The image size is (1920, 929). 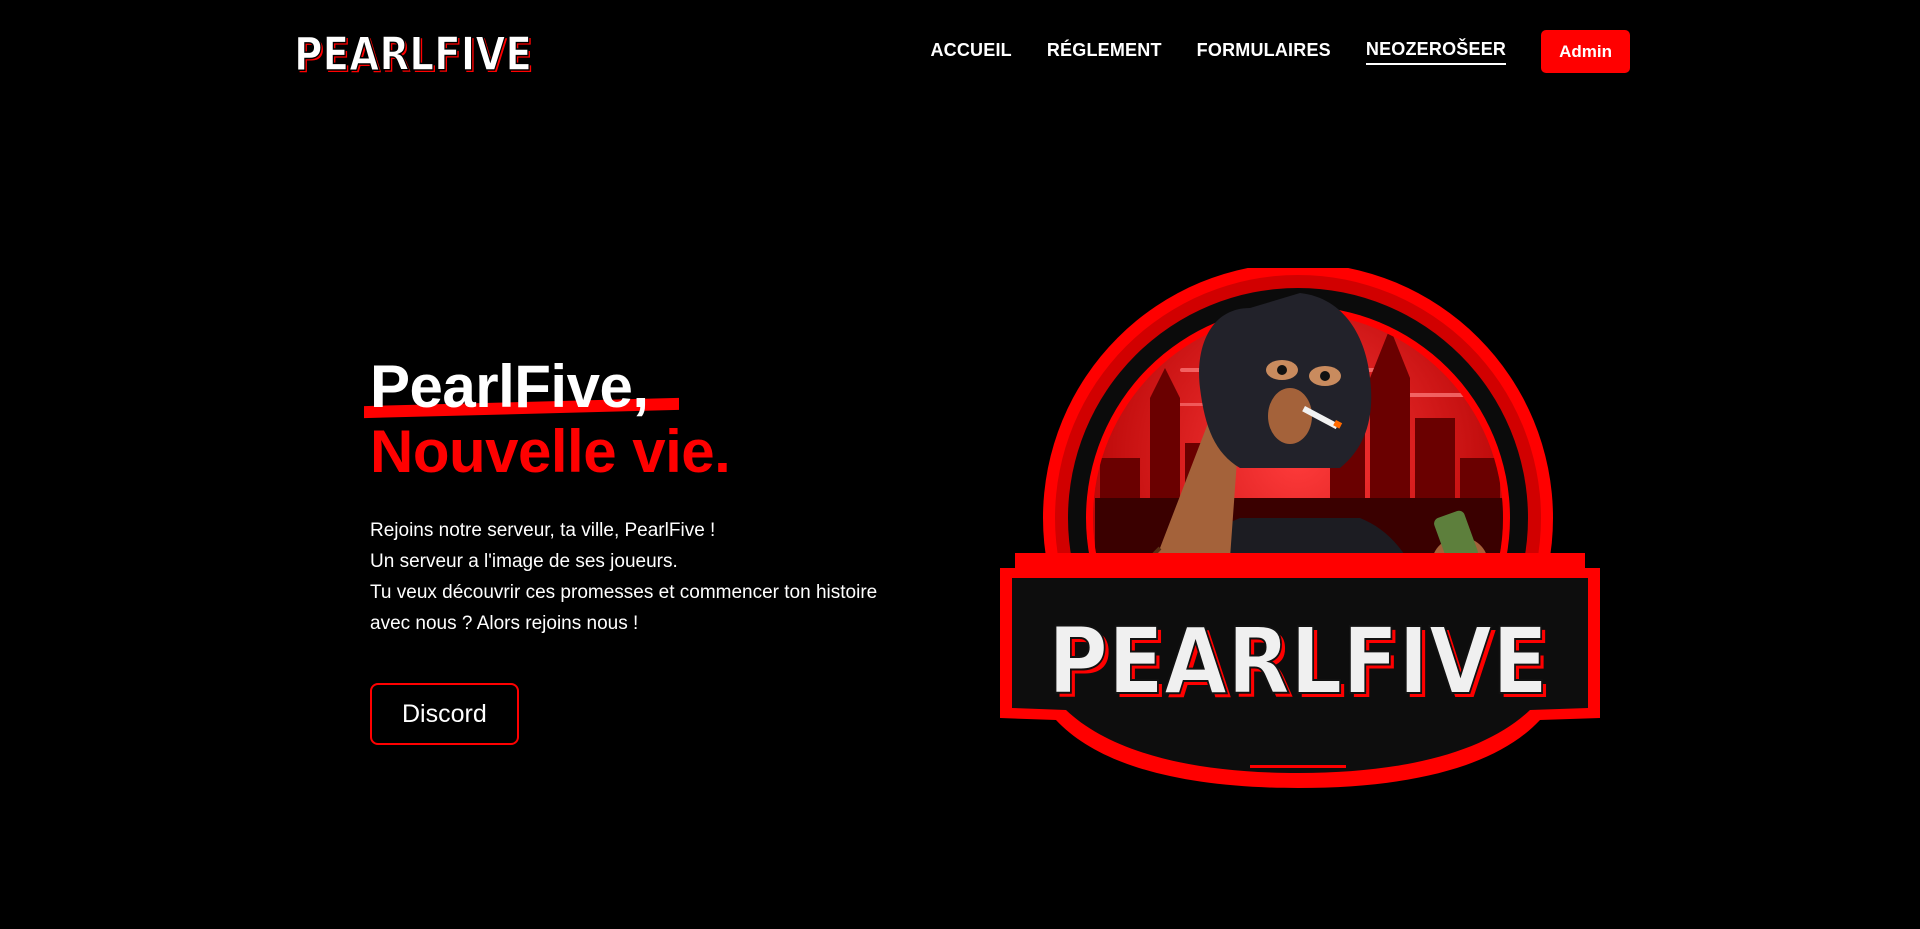 I want to click on nav-link-formulaires: FORMULAIRES, so click(x=1264, y=52).